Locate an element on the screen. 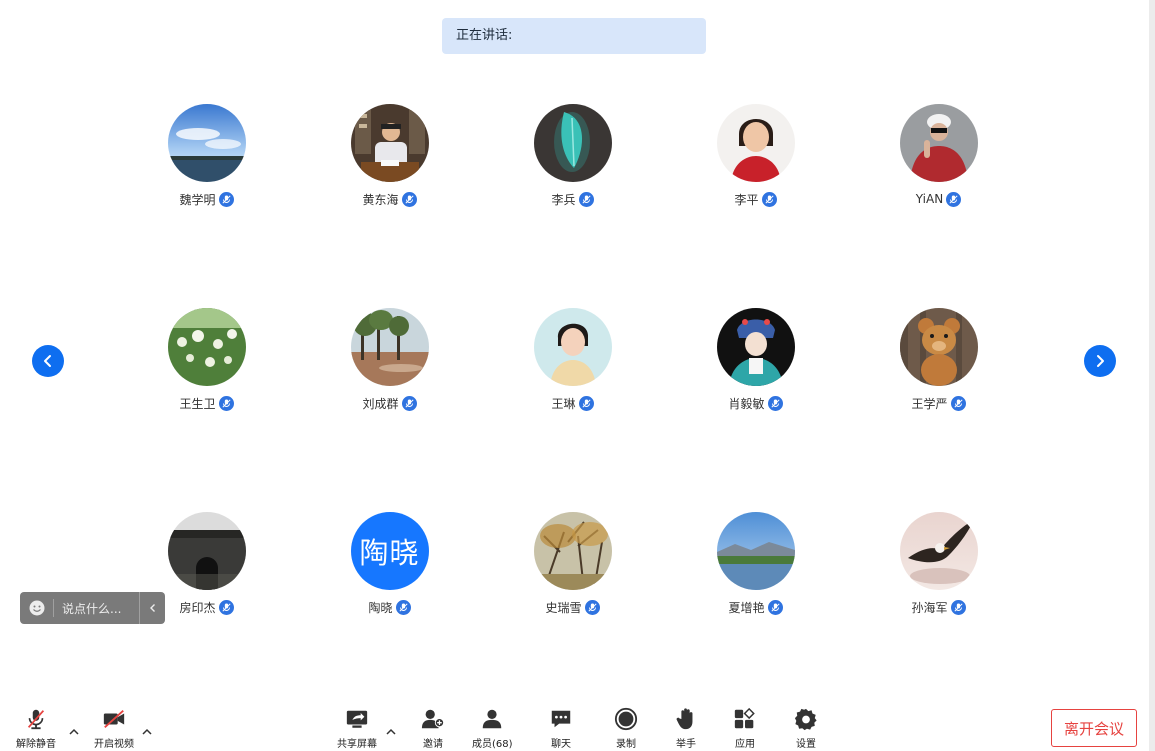  members-label: 成员(68) is located at coordinates (492, 744).